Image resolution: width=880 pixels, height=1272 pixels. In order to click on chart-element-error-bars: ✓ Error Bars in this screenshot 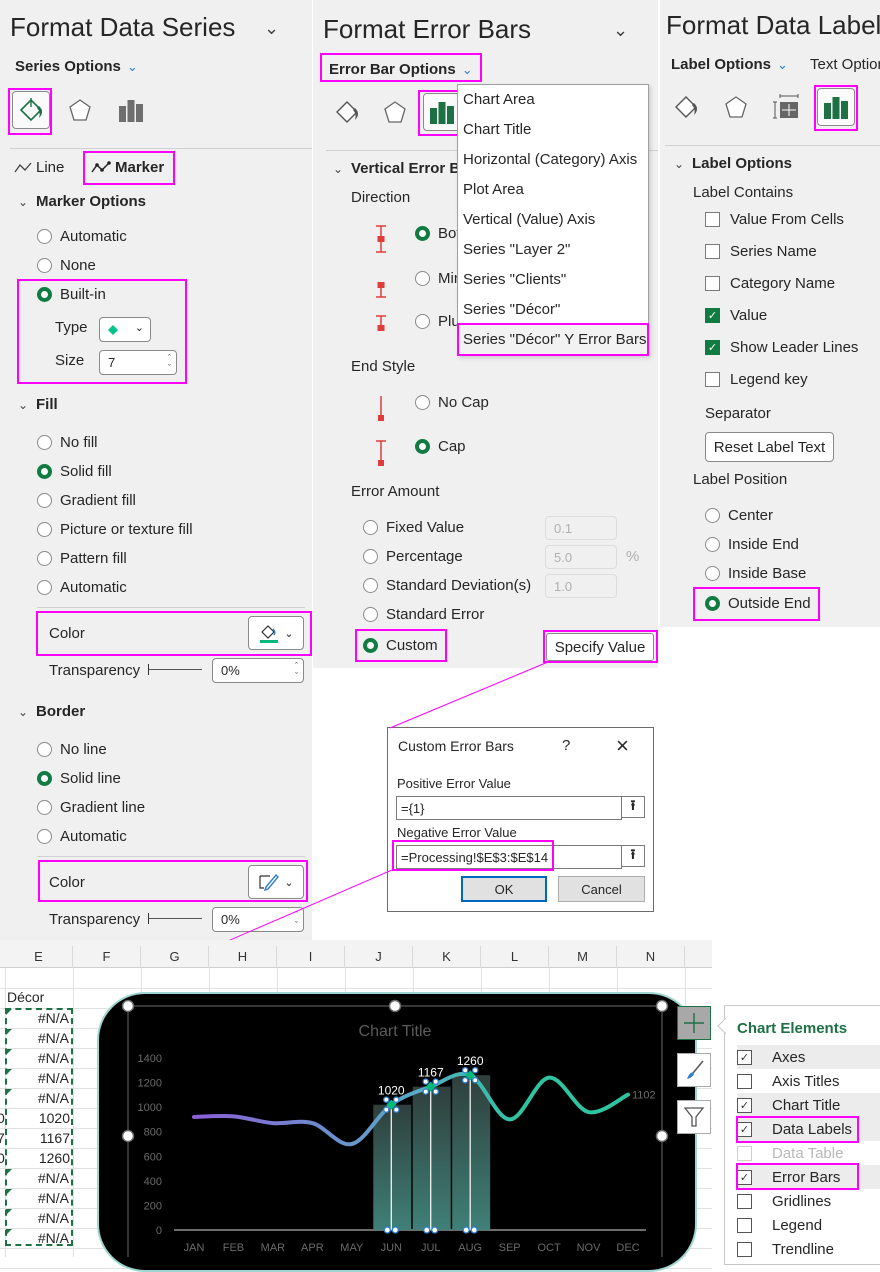, I will do `click(808, 1177)`.